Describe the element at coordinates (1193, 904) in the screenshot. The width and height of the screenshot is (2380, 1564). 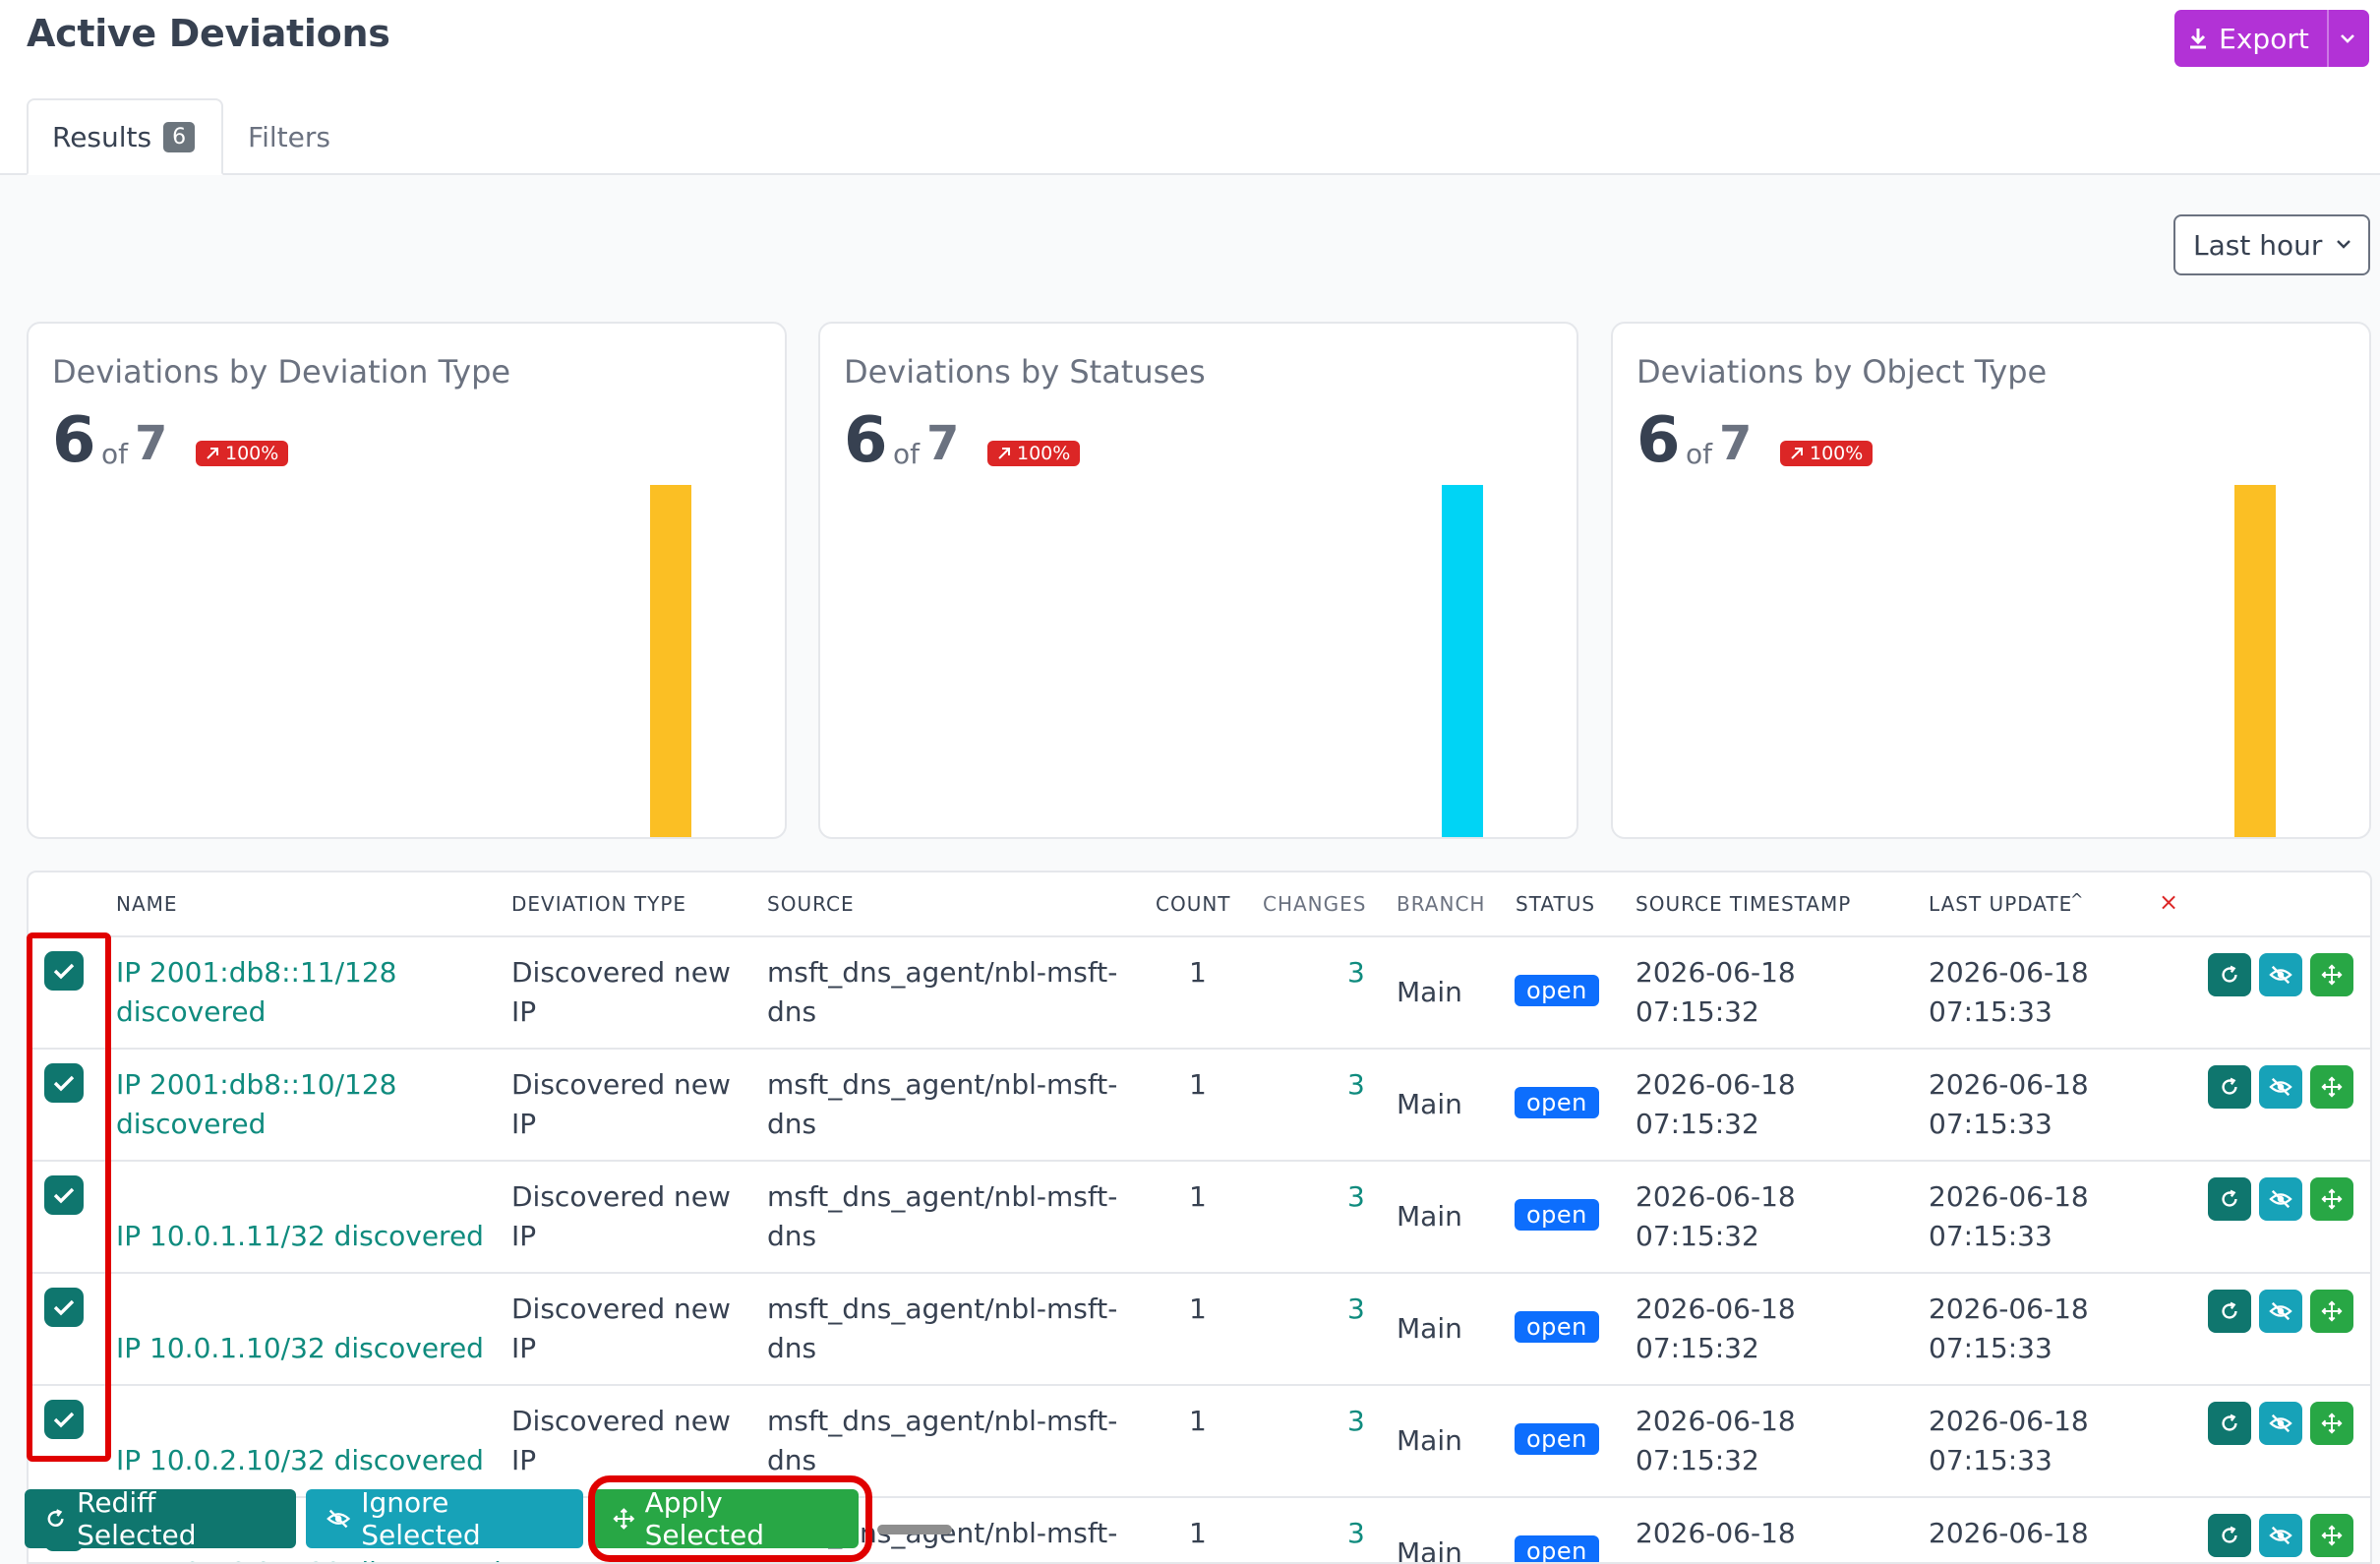
I see `column-header-count: COUNT` at that location.